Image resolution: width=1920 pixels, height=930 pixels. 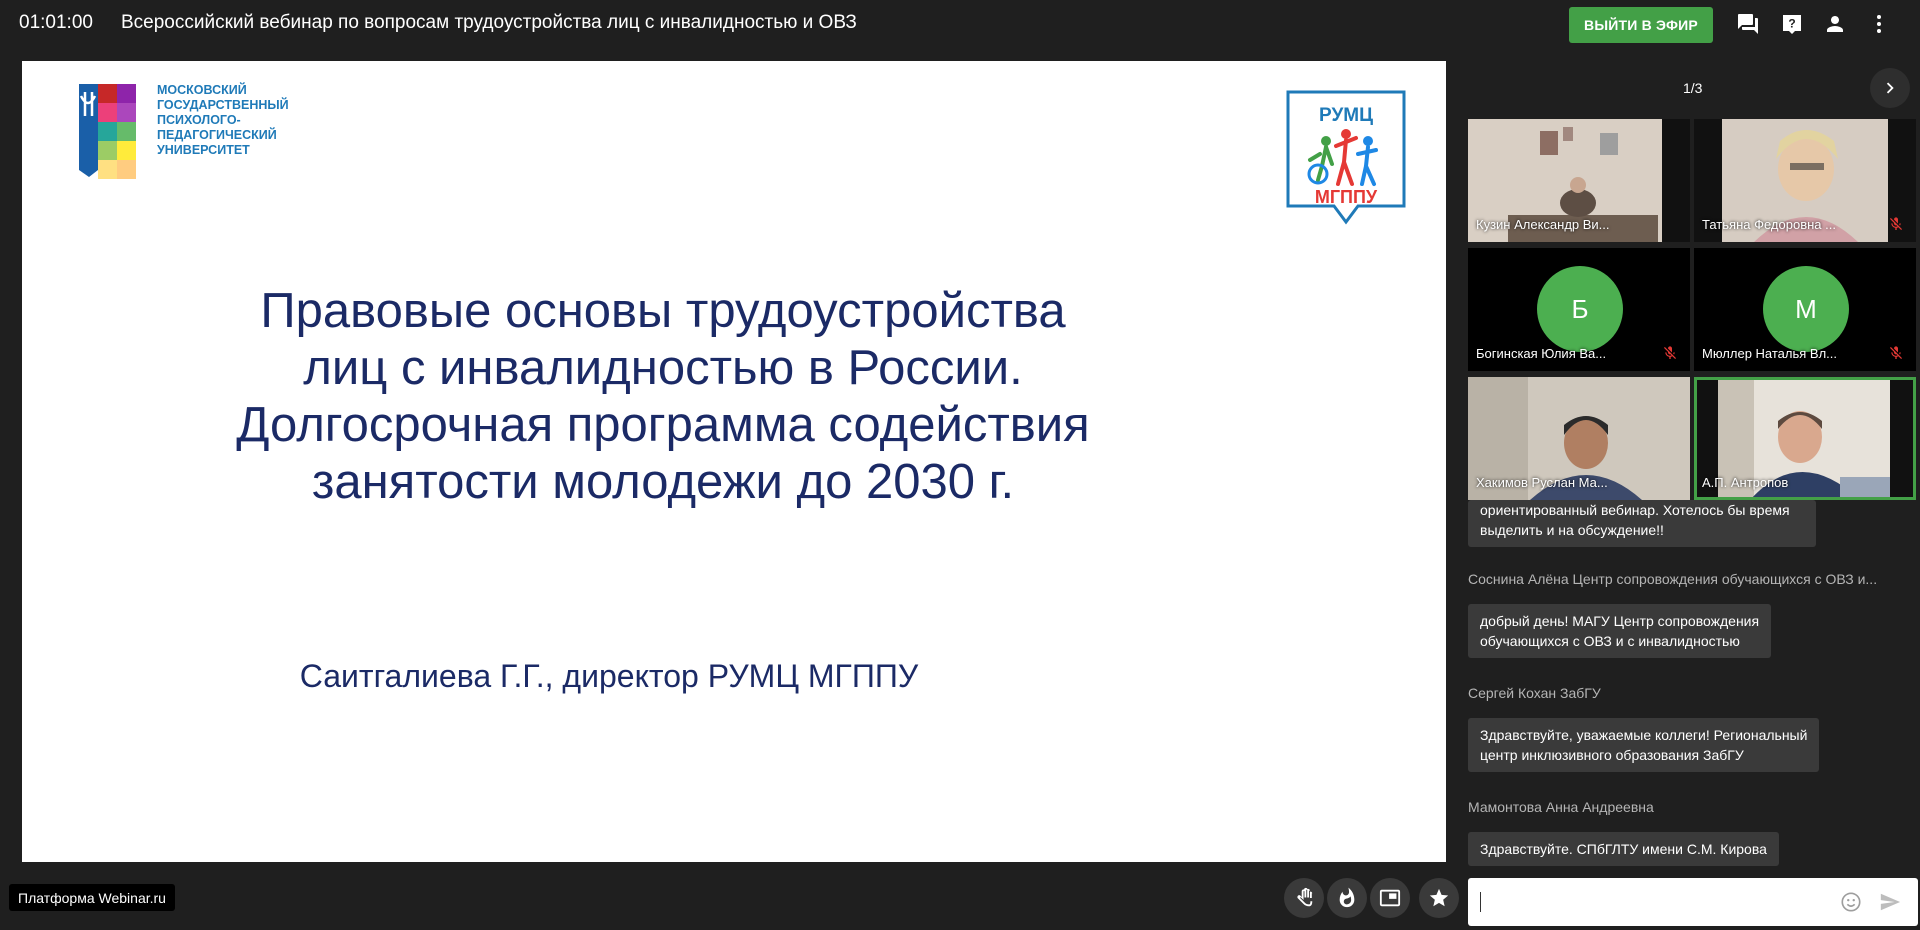 What do you see at coordinates (1835, 24) in the screenshot?
I see `person-icon` at bounding box center [1835, 24].